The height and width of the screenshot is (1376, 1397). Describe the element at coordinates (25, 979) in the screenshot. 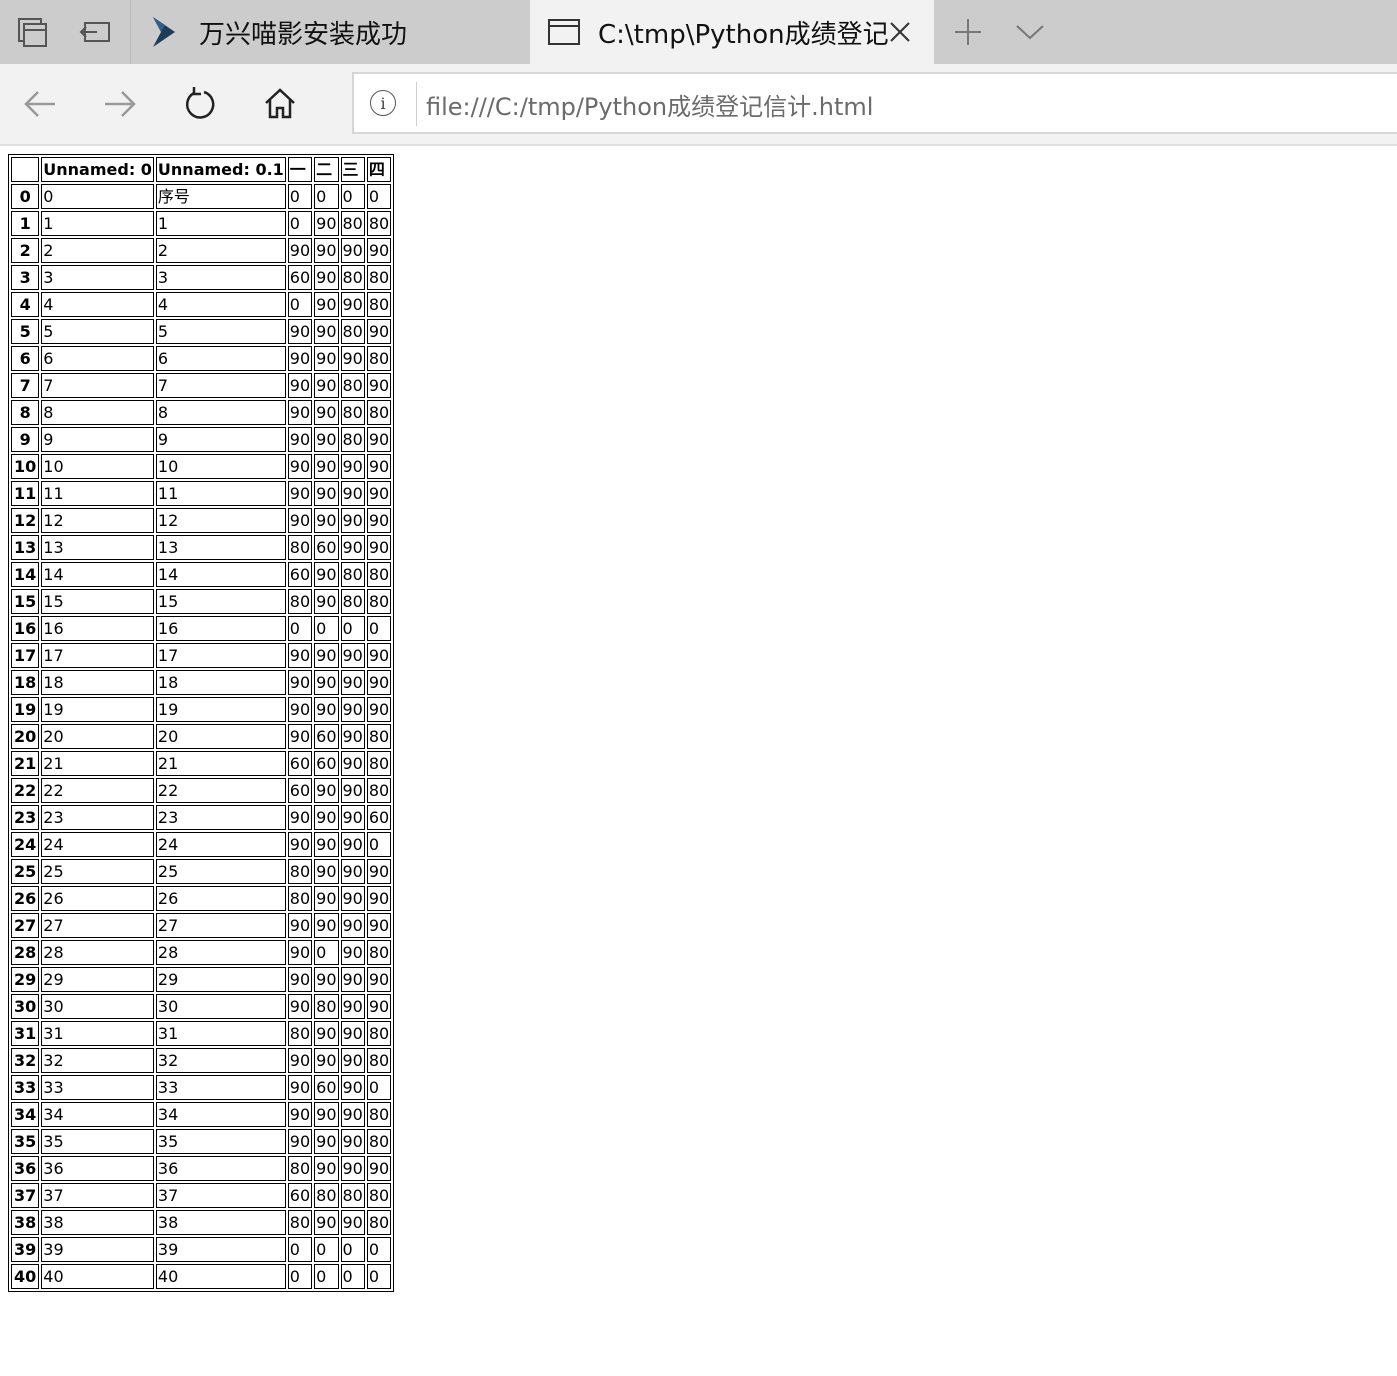

I see `row-index: 29` at that location.